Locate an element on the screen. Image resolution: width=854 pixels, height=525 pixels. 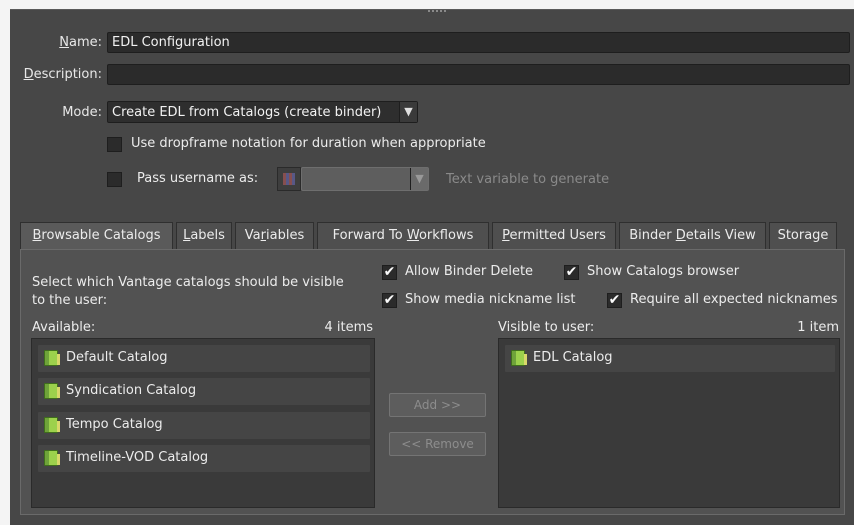
show-catalogs-browser-checkbox: ✔ is located at coordinates (571, 272).